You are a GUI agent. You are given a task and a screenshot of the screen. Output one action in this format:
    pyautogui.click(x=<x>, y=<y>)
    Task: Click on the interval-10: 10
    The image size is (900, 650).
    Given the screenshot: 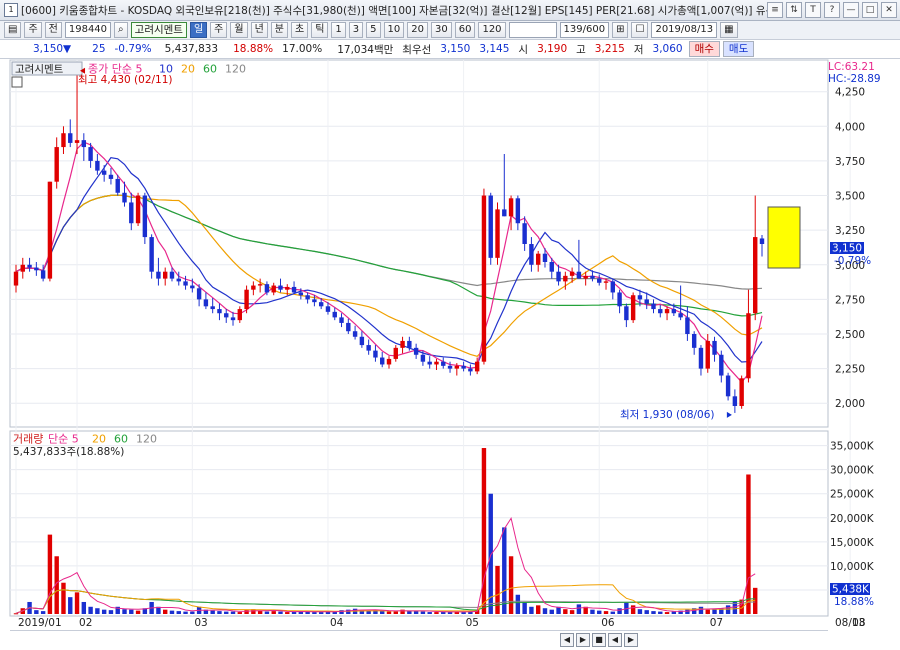 What is the action you would take?
    pyautogui.click(x=394, y=30)
    